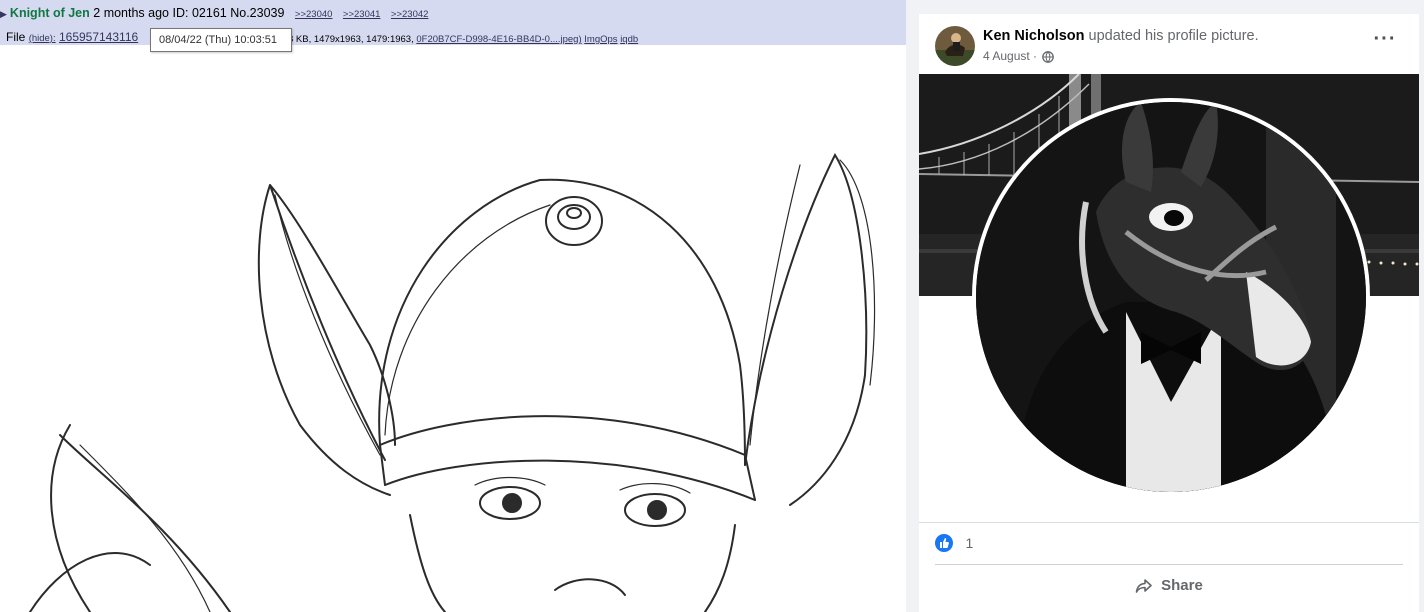  What do you see at coordinates (806, 329) in the screenshot?
I see `right-ear-sketch` at bounding box center [806, 329].